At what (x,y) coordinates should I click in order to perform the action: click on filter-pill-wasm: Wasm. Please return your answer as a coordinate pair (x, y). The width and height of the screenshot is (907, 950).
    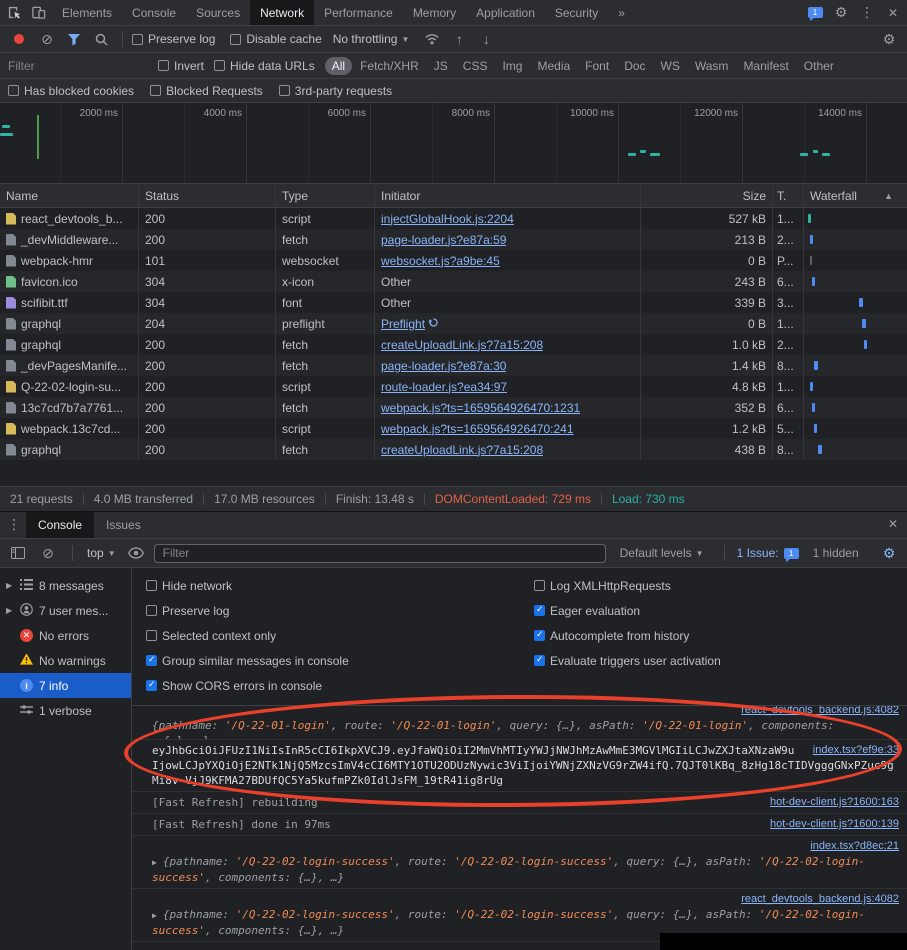
    Looking at the image, I should click on (712, 66).